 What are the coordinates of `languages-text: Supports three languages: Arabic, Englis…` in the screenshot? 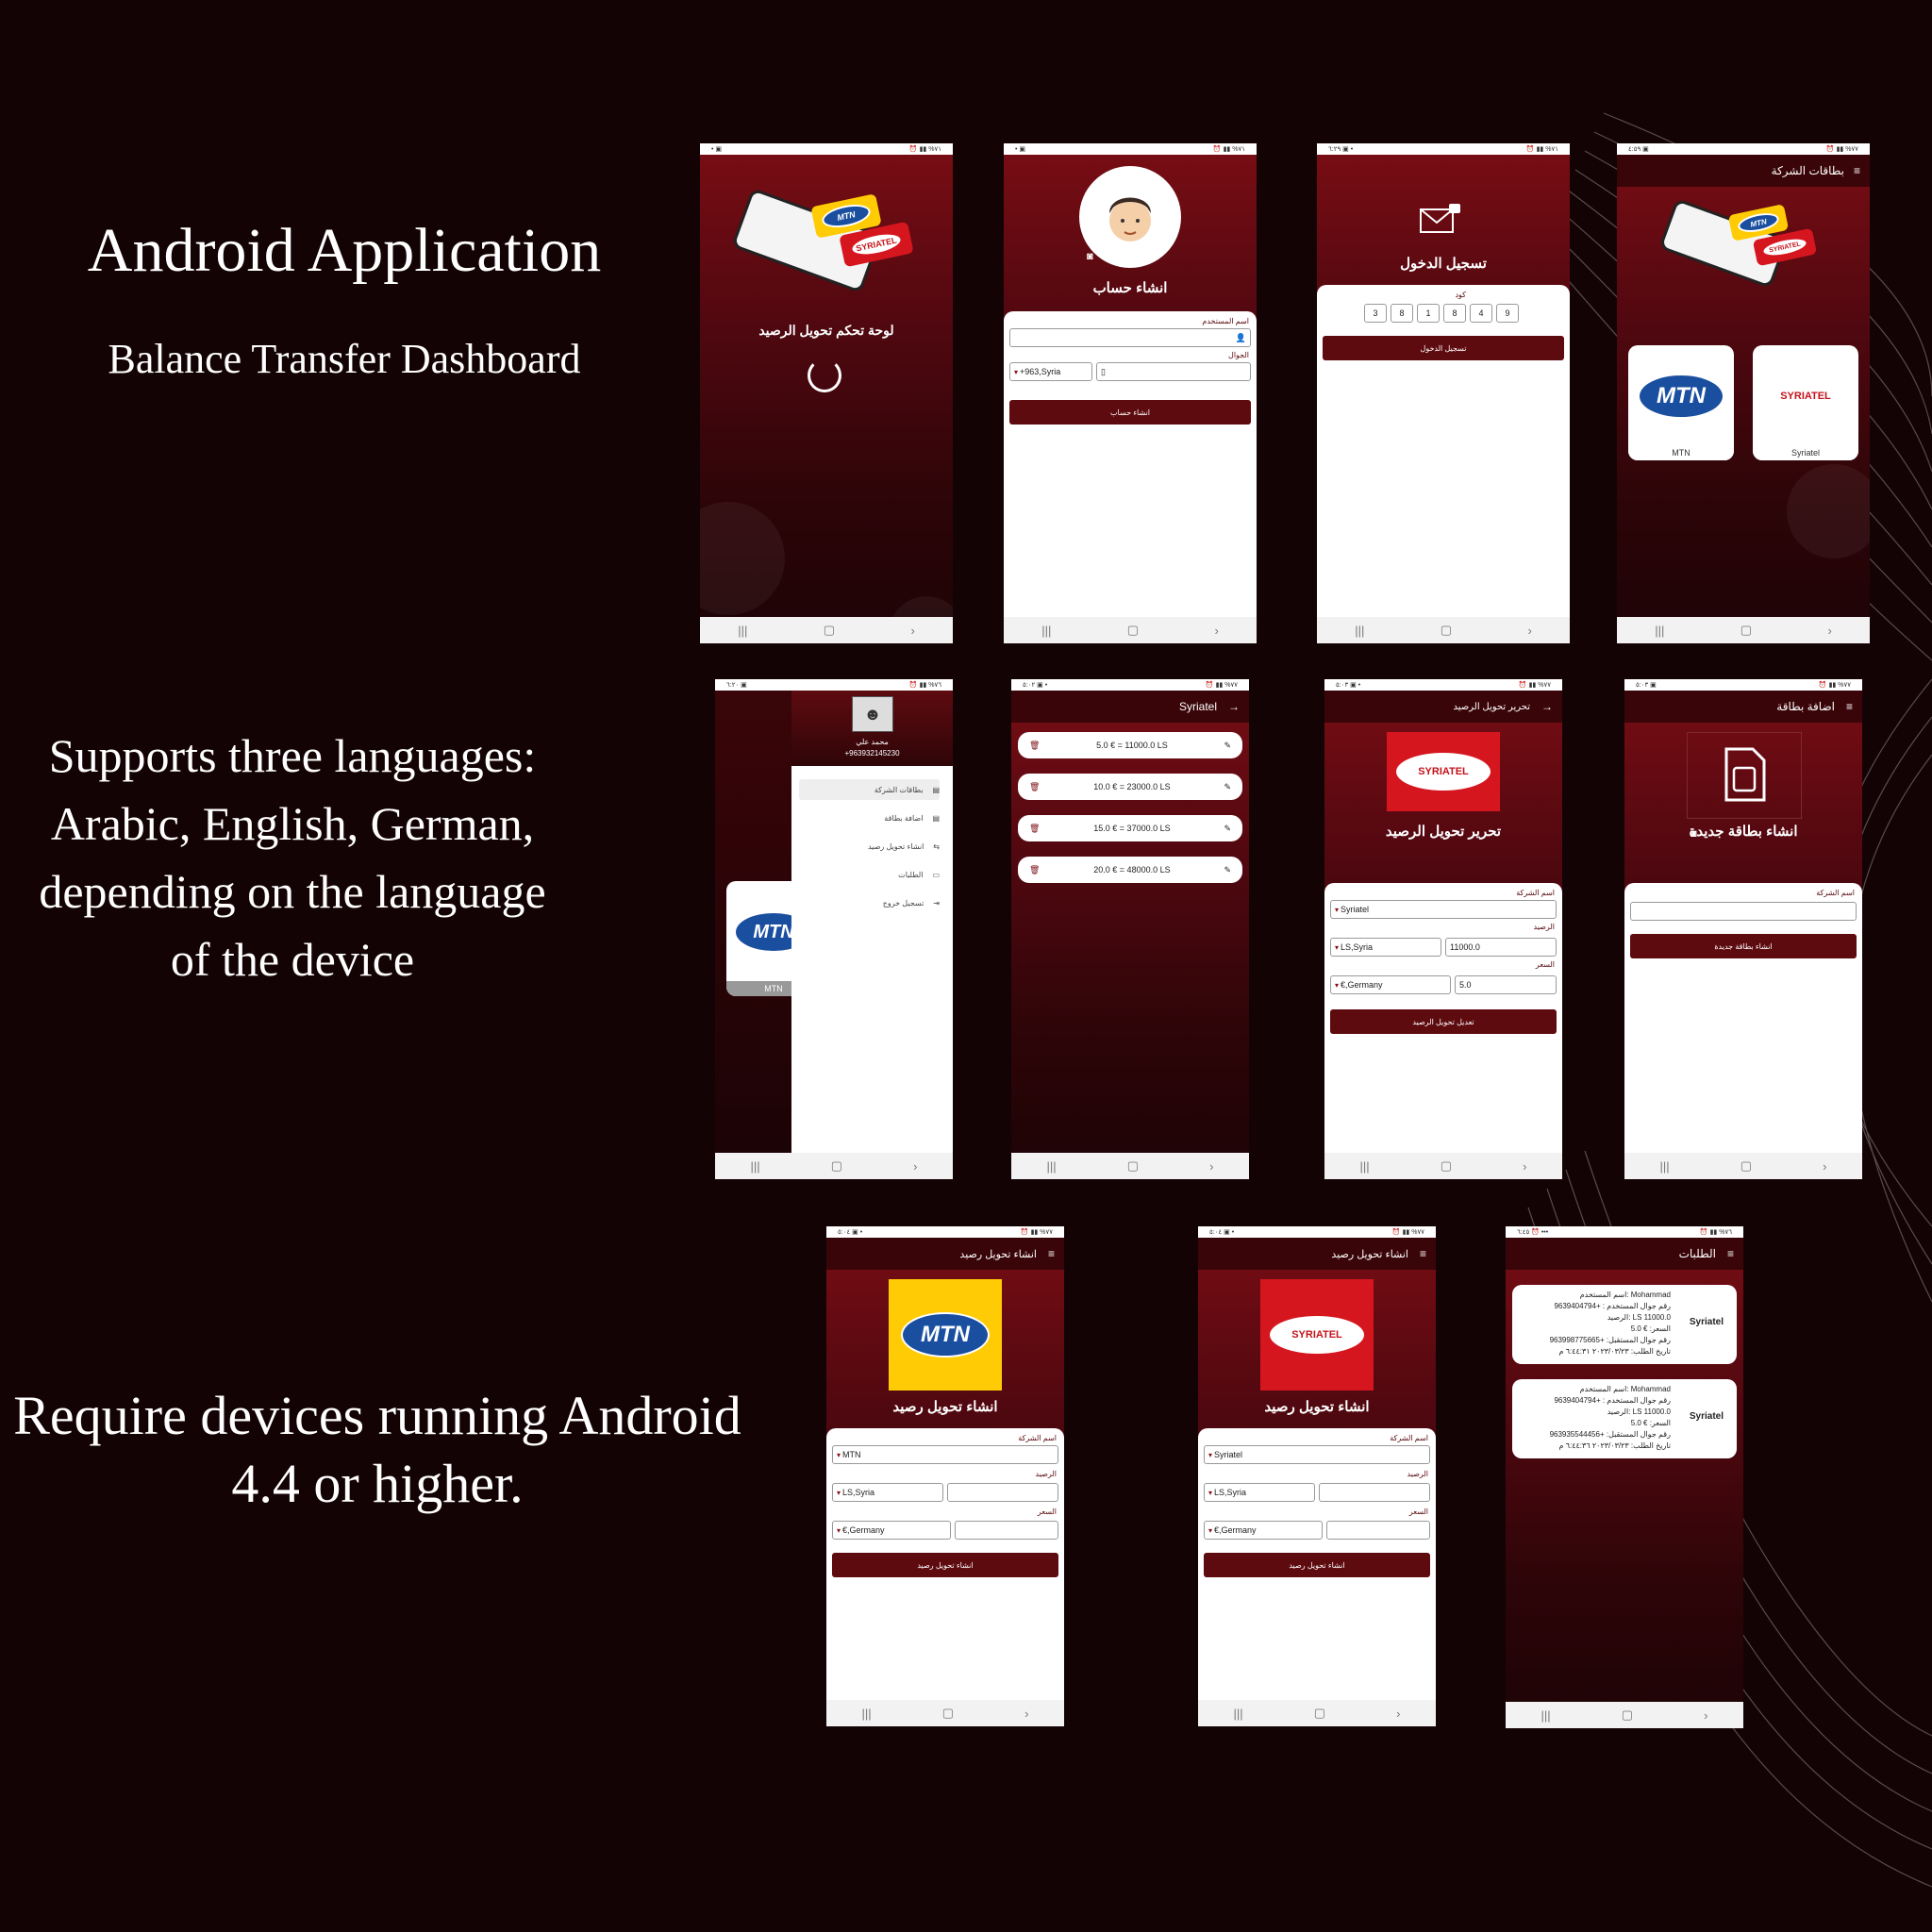 It's located at (293, 857).